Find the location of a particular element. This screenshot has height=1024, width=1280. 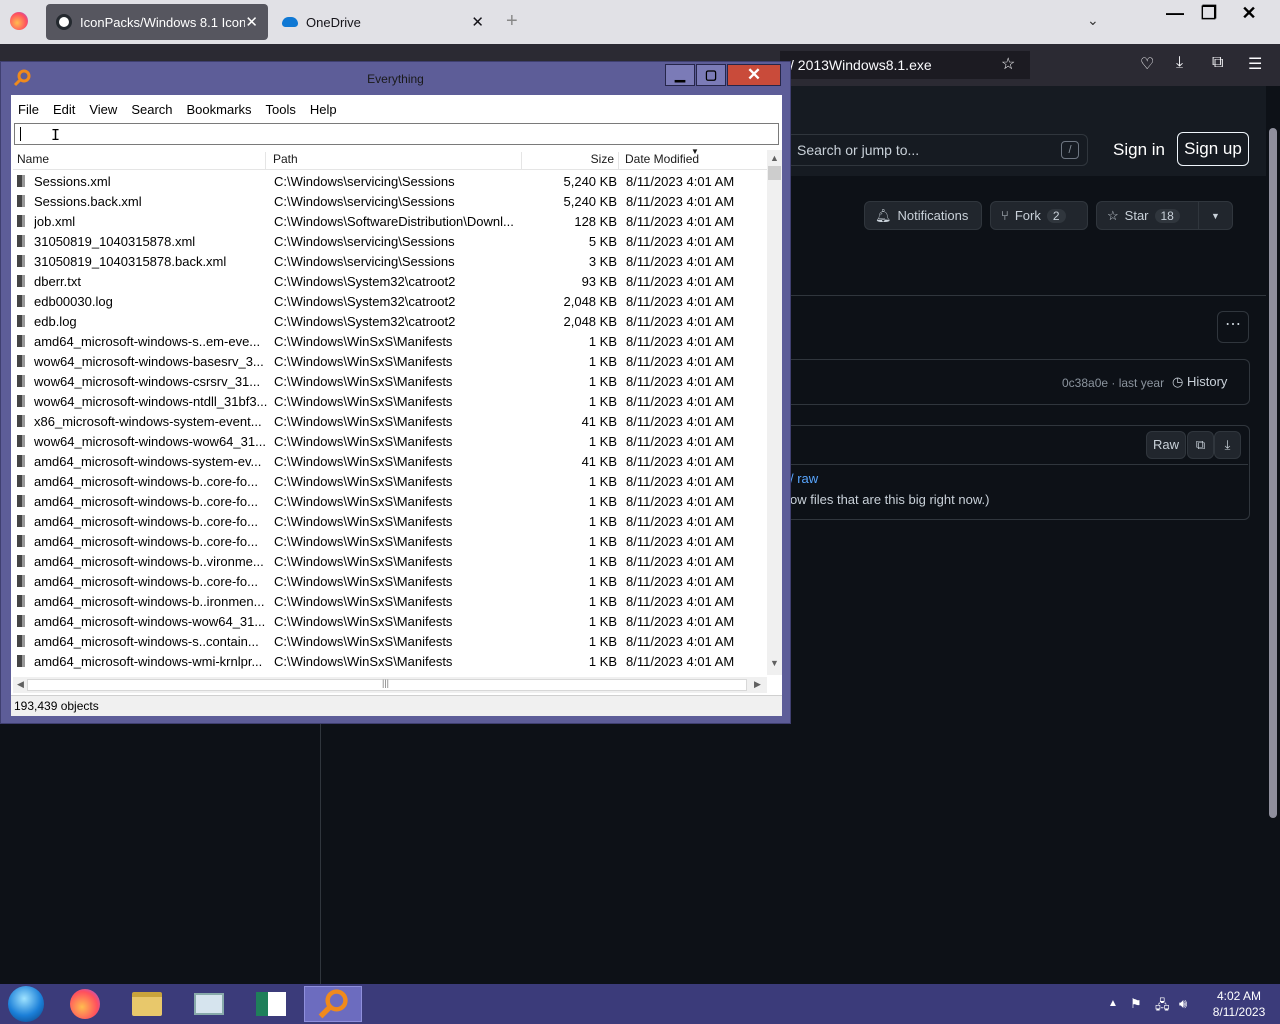

scroll-right-icon: ▶ is located at coordinates (757, 684).